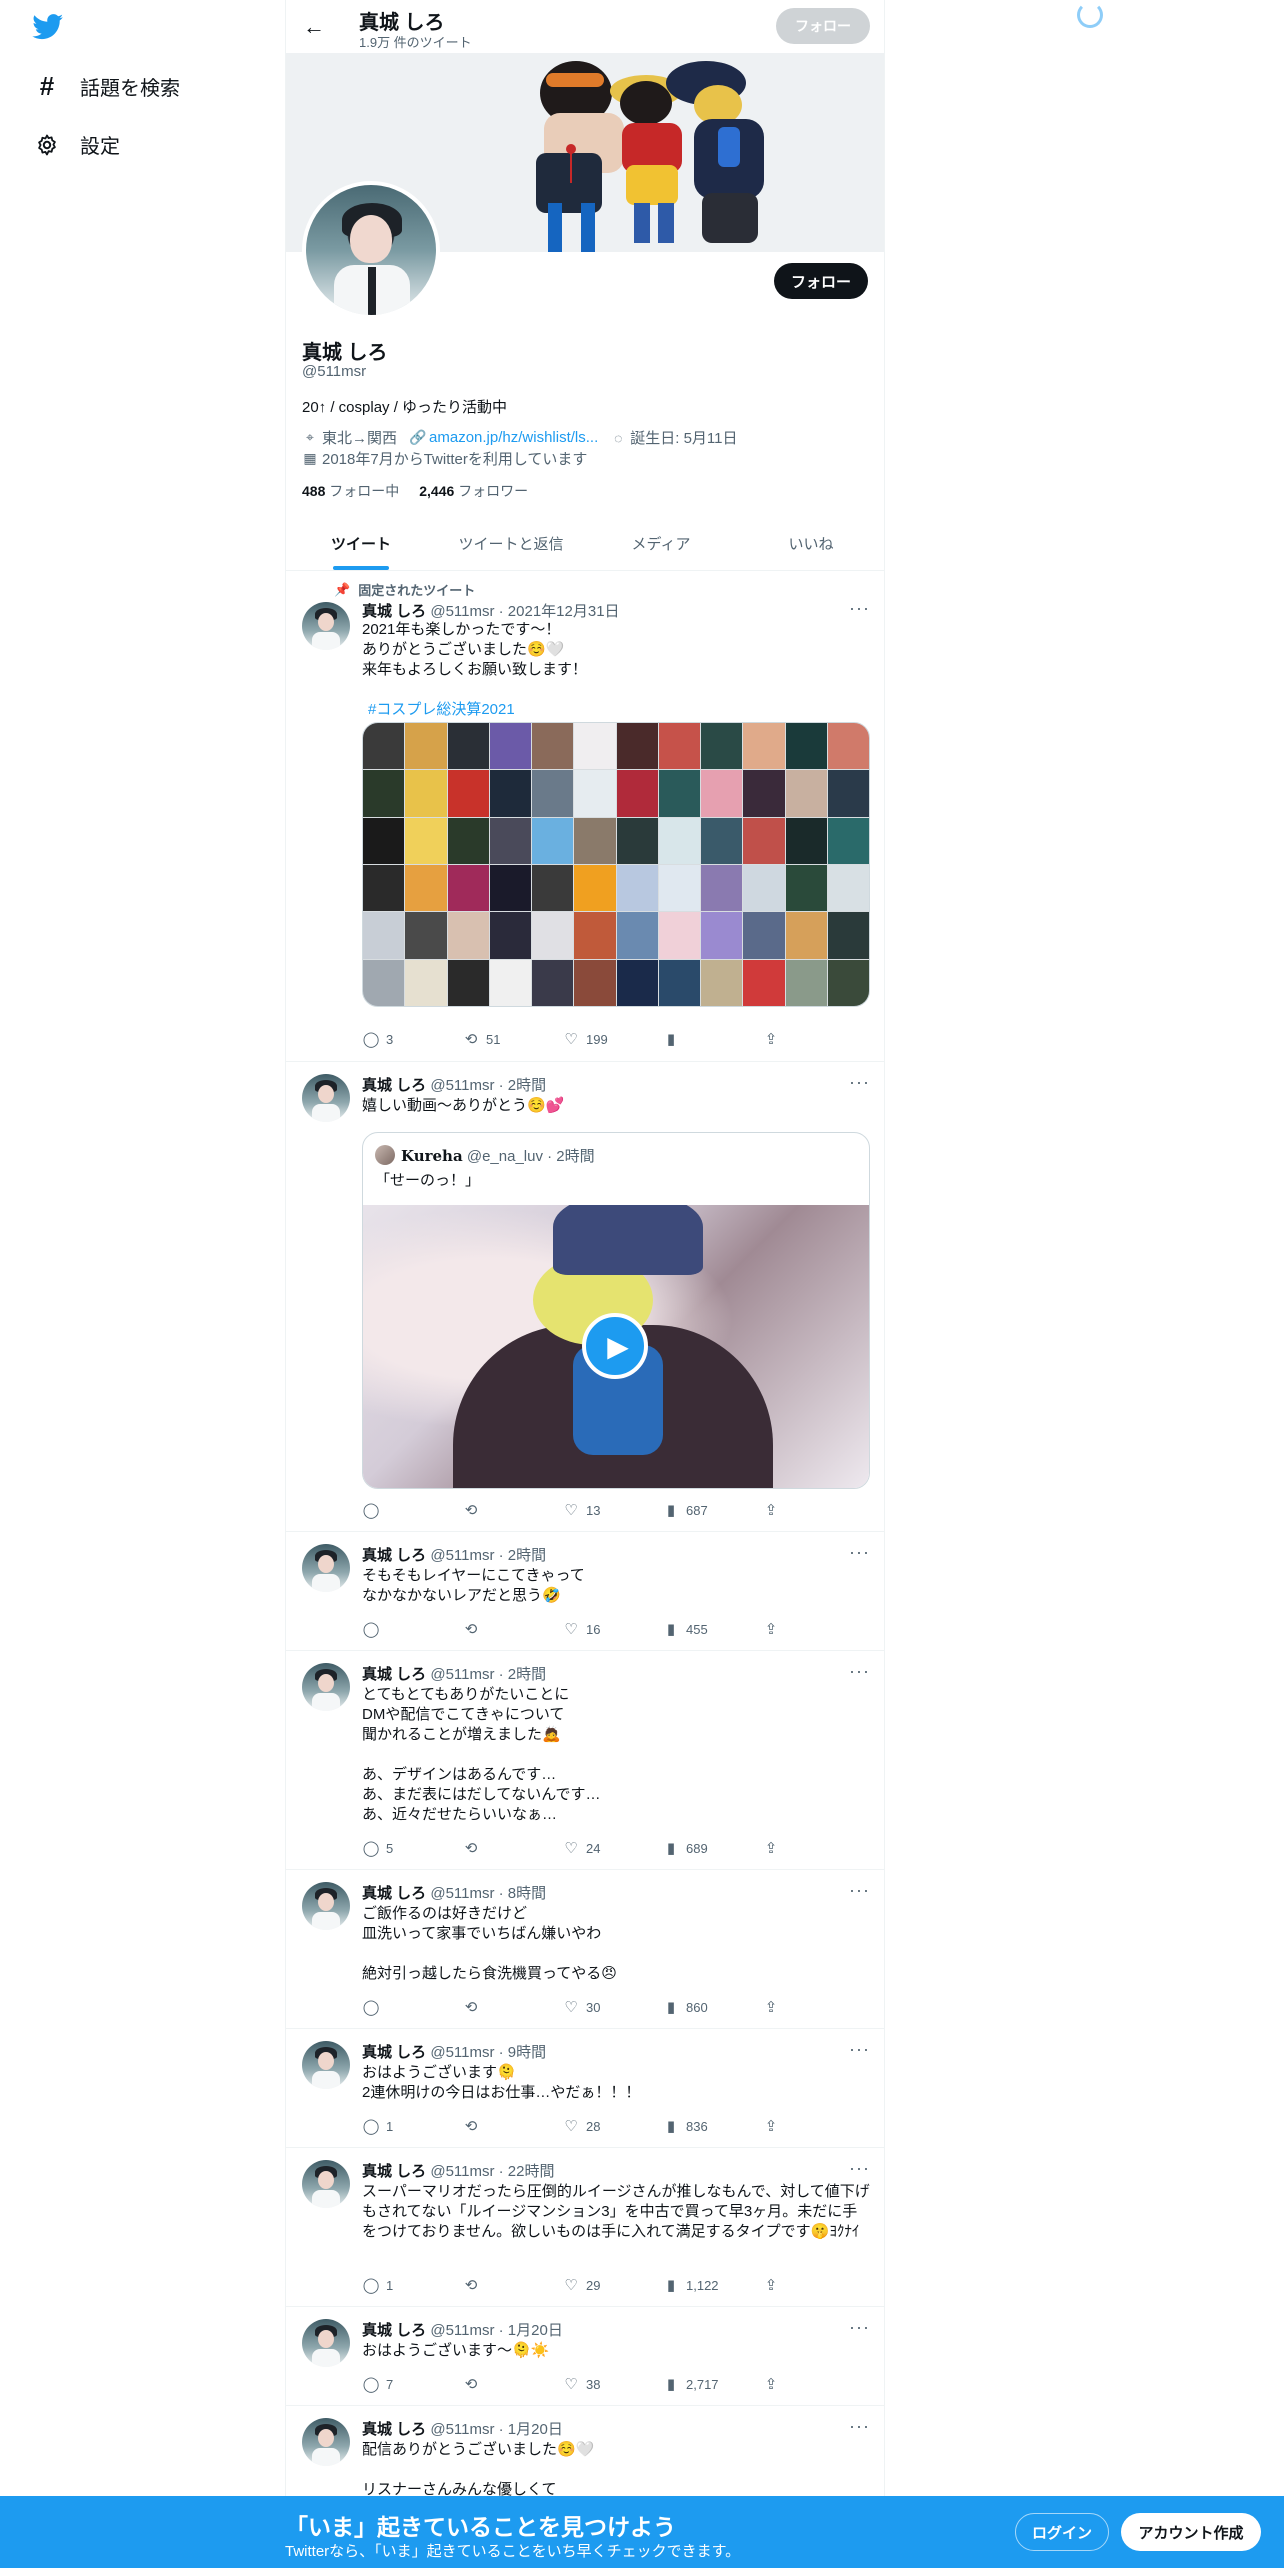 The width and height of the screenshot is (1284, 2568). I want to click on tab-tweets: ツイート, so click(361, 544).